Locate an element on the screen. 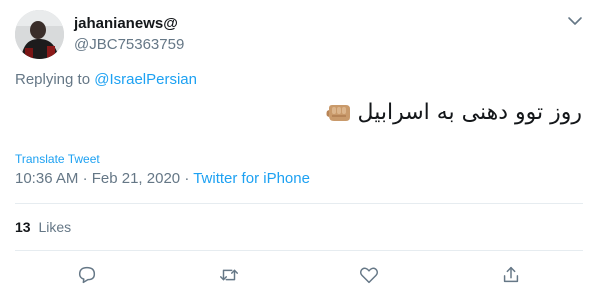 The height and width of the screenshot is (300, 598). replying-to-label: Replying to is located at coordinates (53, 79).